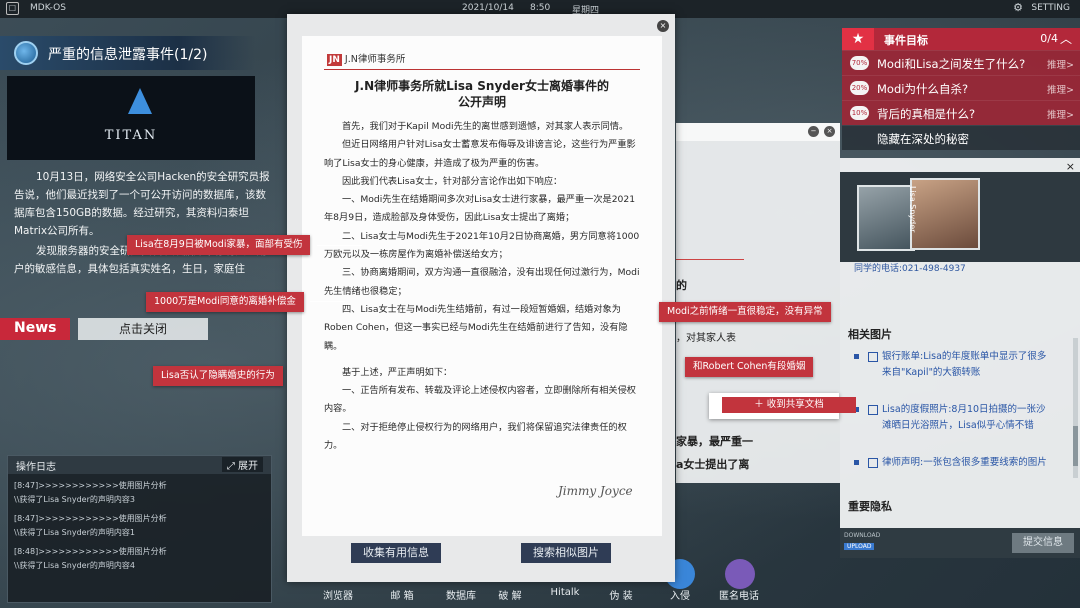 Image resolution: width=1080 pixels, height=608 pixels. I want to click on goal-question: Modi和Lisa之间发生了什么?, so click(951, 64).